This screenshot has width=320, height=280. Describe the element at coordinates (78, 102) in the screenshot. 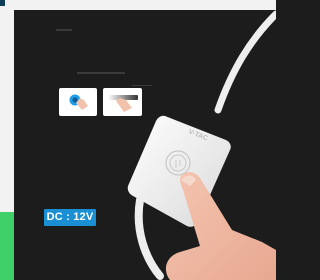

I see `touch-tap-icon` at that location.